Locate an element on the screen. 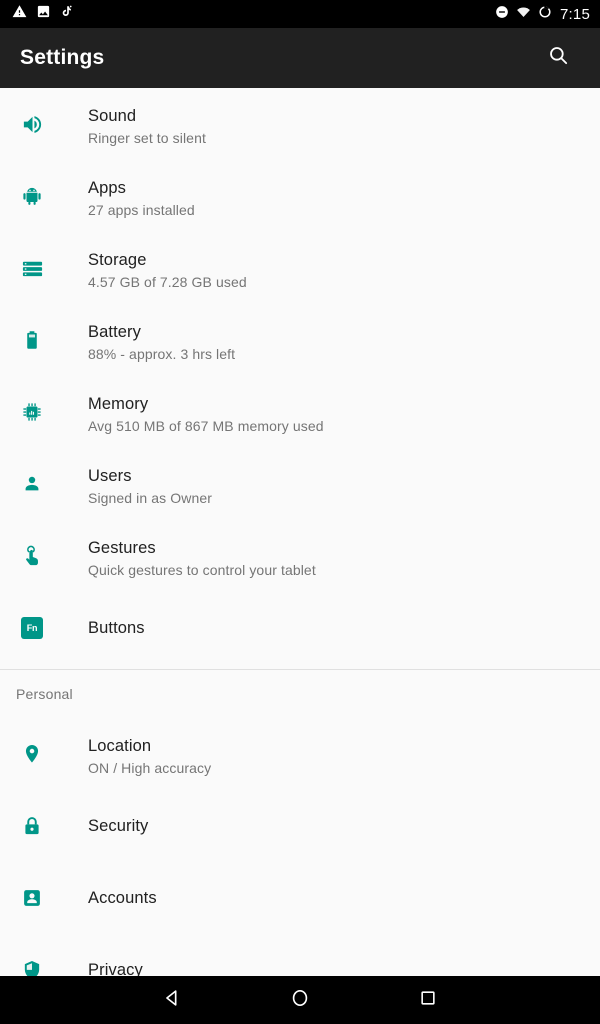 This screenshot has width=600, height=1024. recents-button is located at coordinates (428, 1000).